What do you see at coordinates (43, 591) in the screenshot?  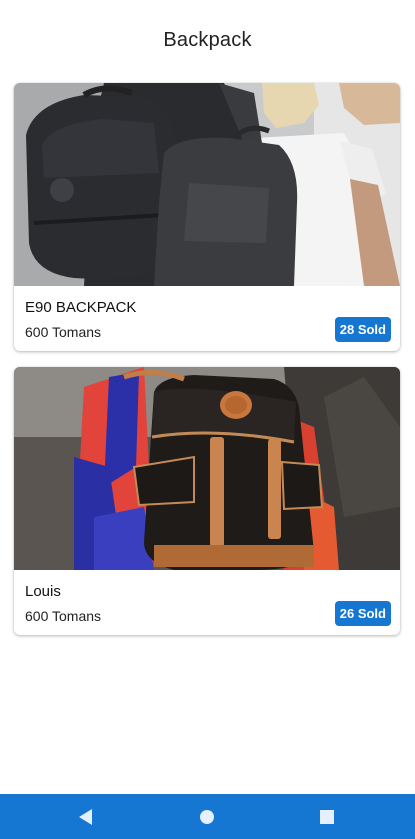 I see `product-title: Louis` at bounding box center [43, 591].